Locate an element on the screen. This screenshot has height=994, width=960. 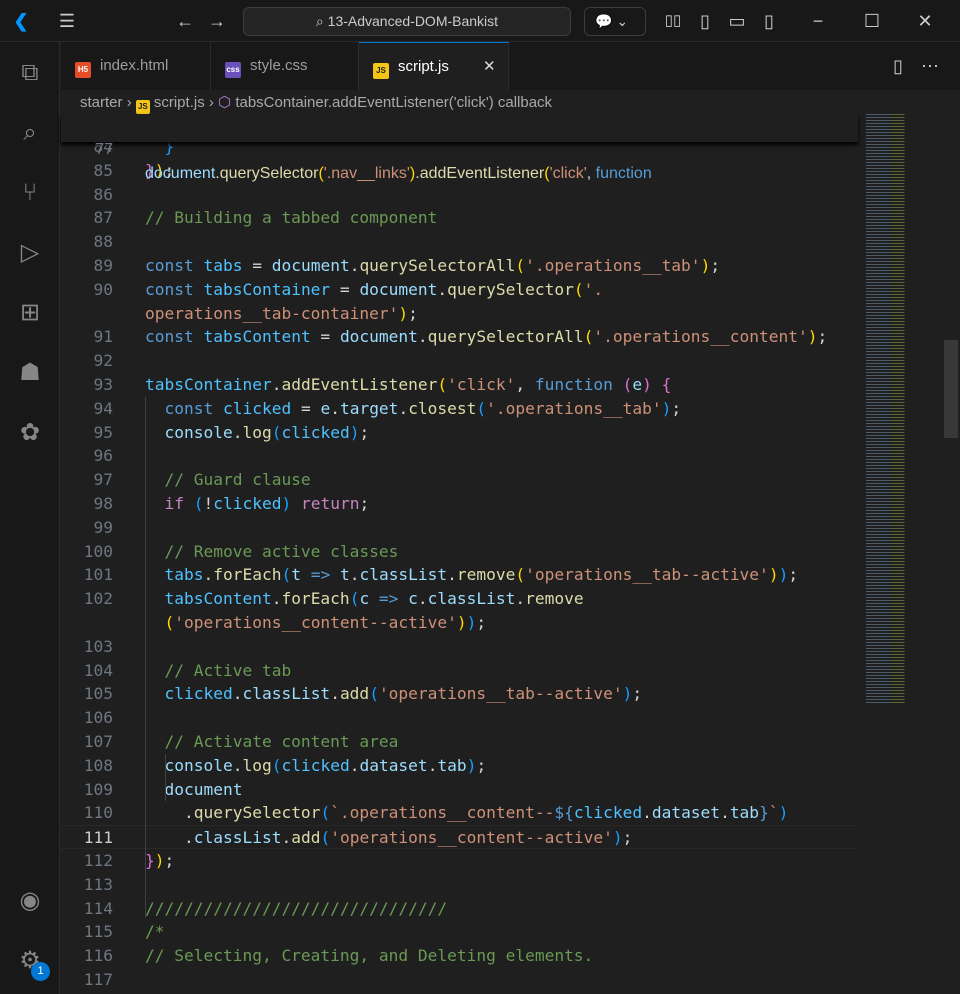
code-token: t is located at coordinates (296, 575).